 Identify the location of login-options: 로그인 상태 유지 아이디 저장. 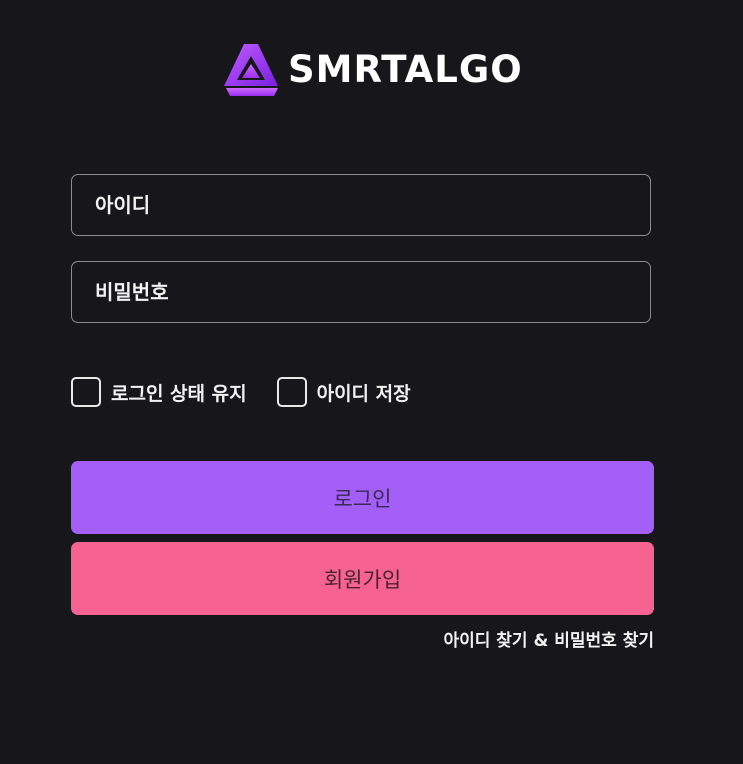
(241, 392).